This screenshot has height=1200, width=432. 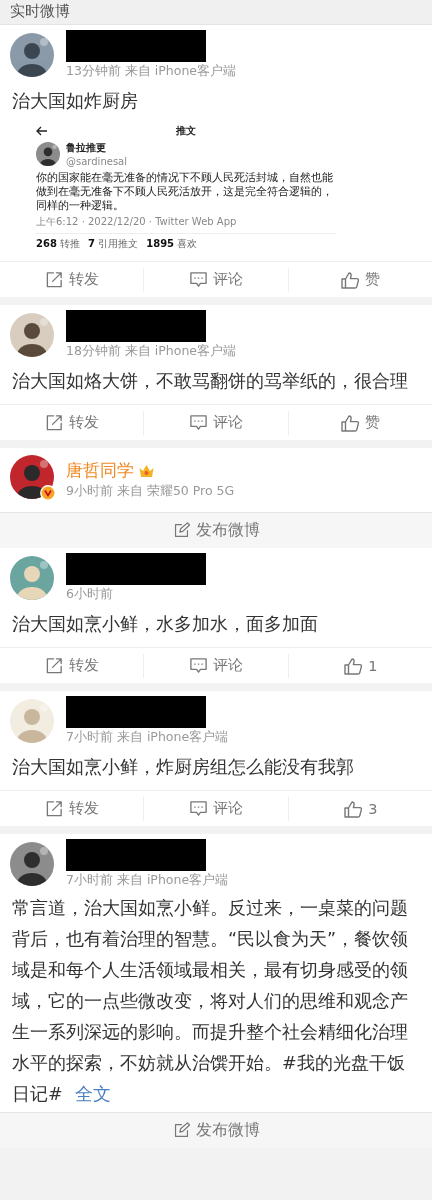 What do you see at coordinates (151, 71) in the screenshot?
I see `post-meta: 13分钟前 来自 iPhone客户端` at bounding box center [151, 71].